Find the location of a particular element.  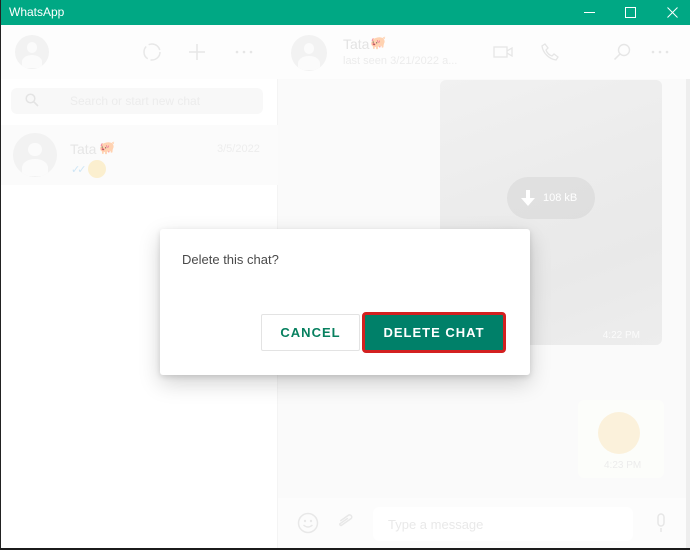

download-button: 108 kB is located at coordinates (551, 198).